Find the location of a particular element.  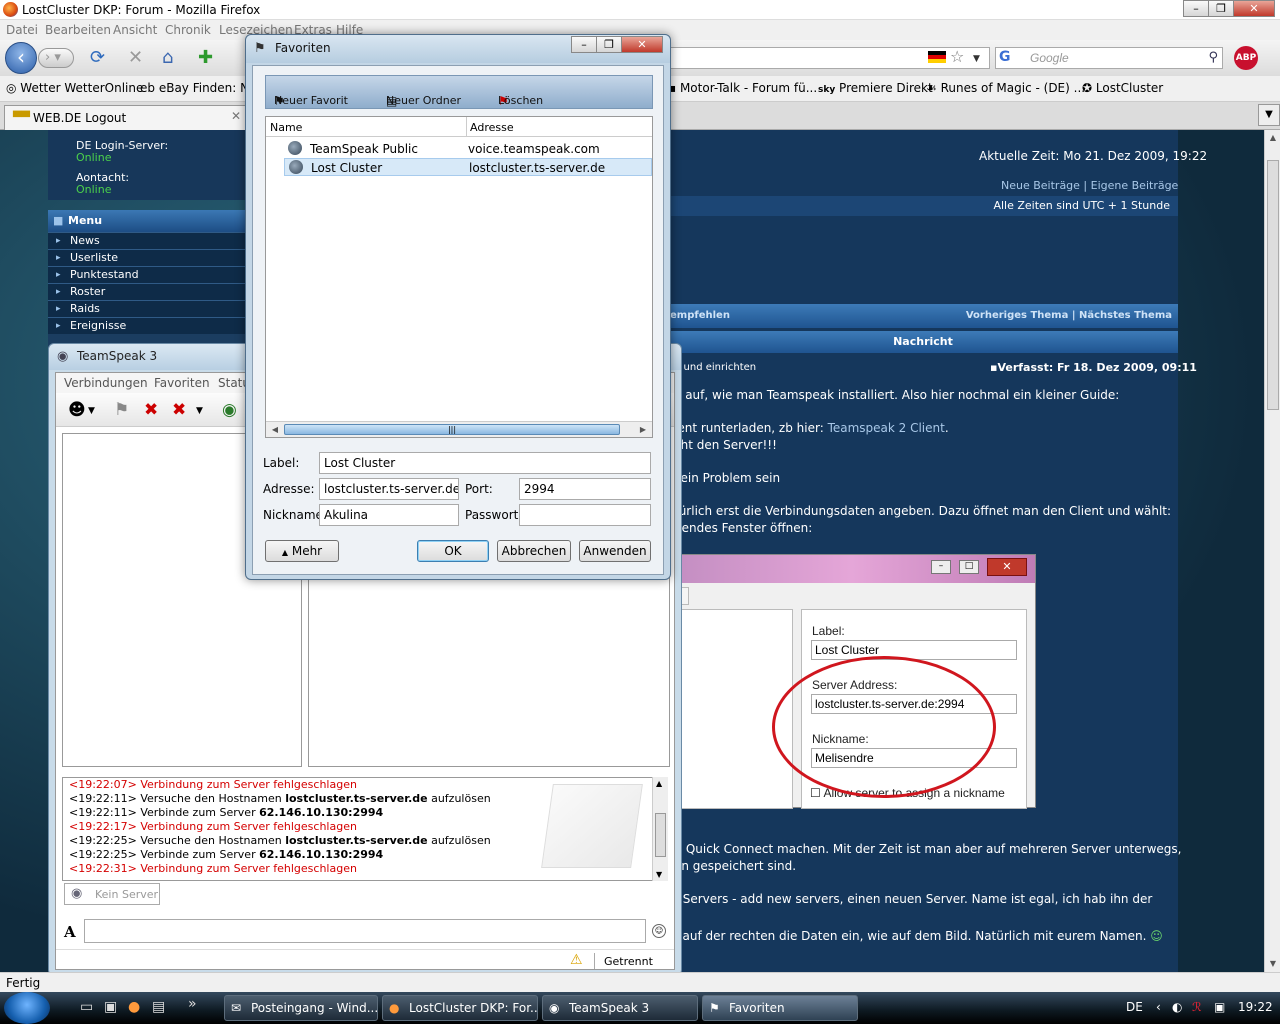

menu-bearbeiten: Bearbeiten is located at coordinates (78, 30).